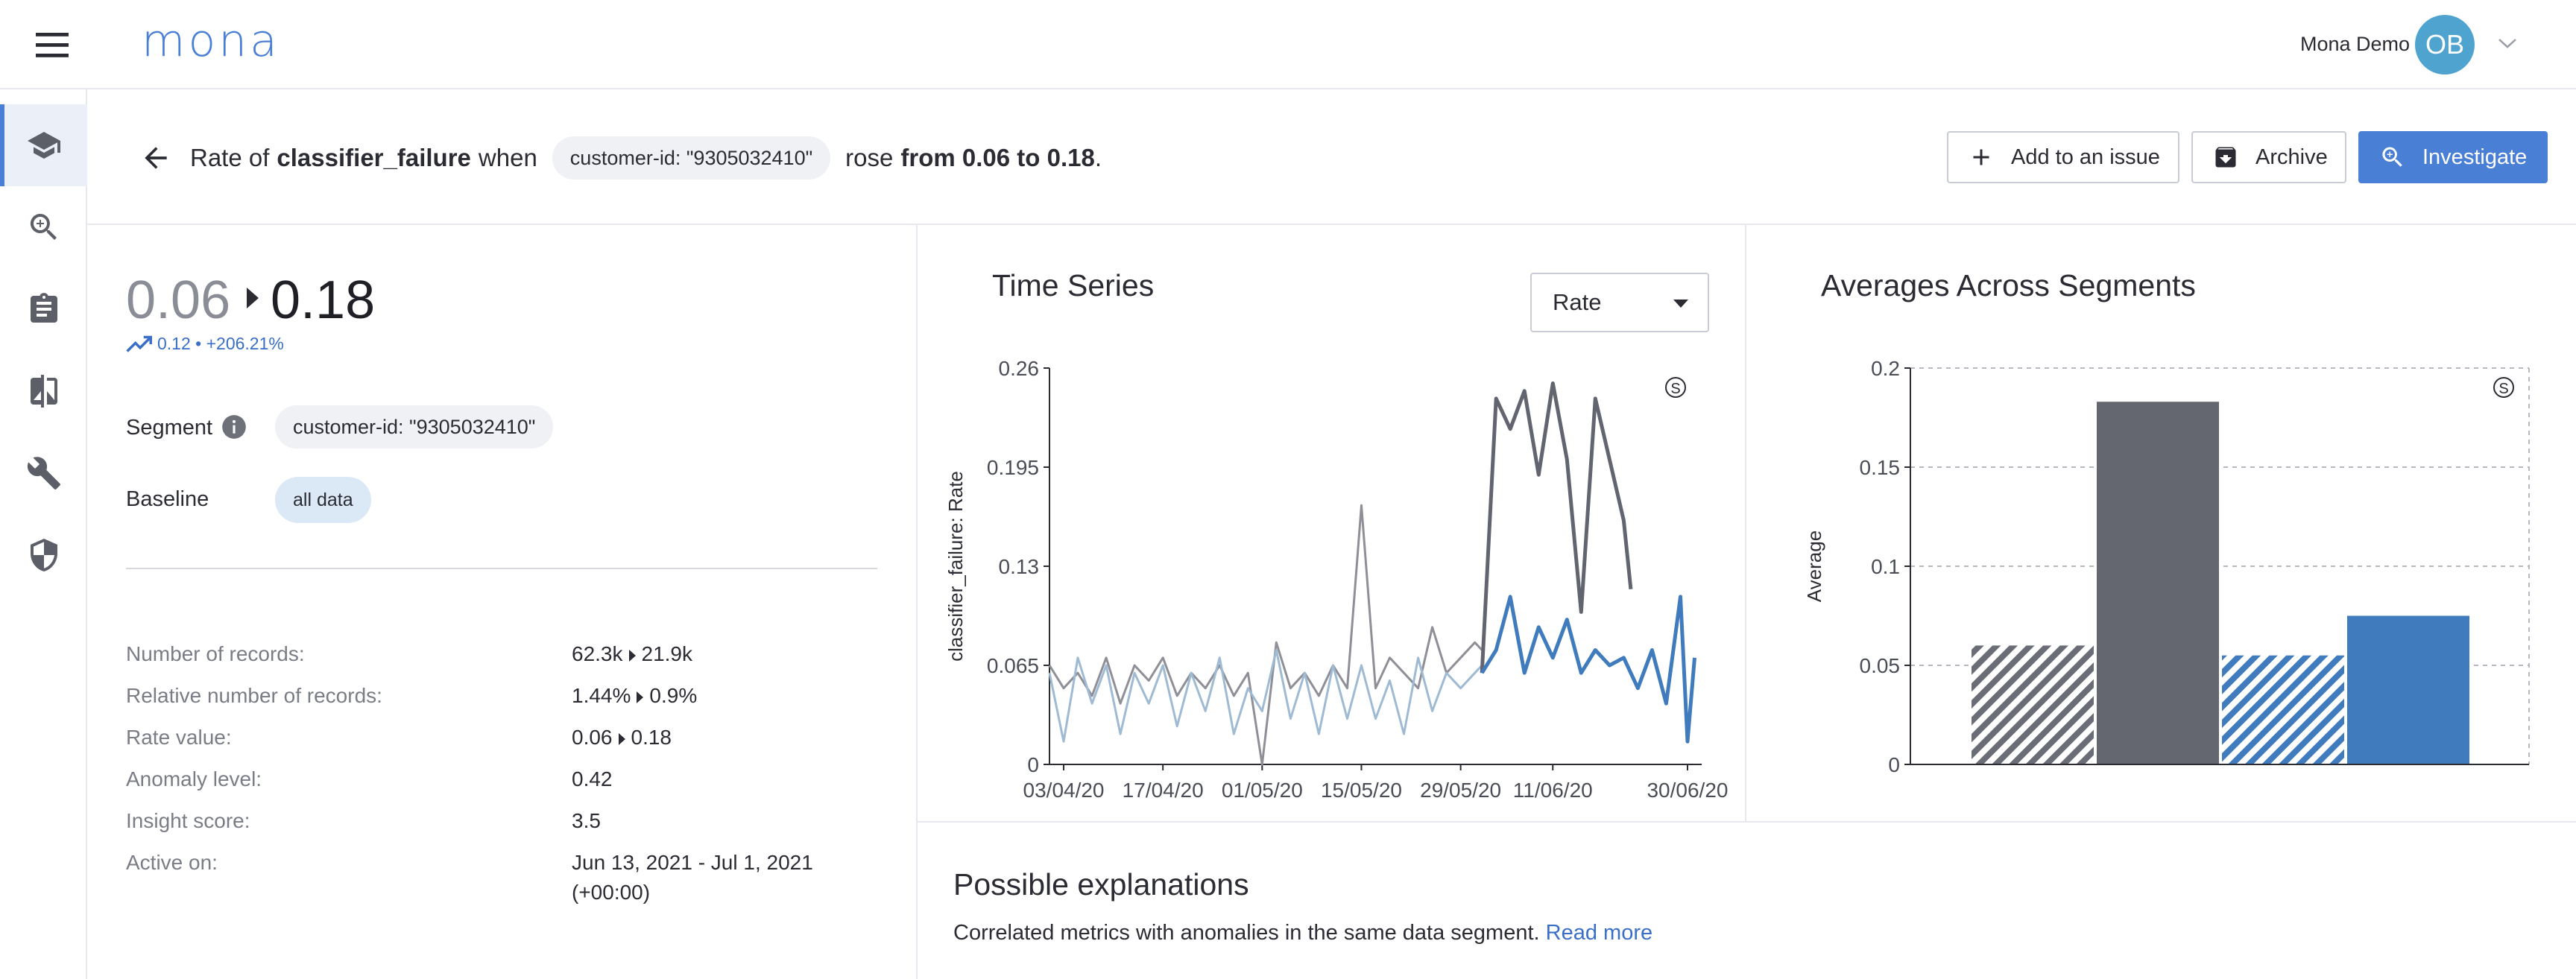 This screenshot has height=979, width=2576. Describe the element at coordinates (1553, 790) in the screenshot. I see `x-tick-label: 11/06/20` at that location.